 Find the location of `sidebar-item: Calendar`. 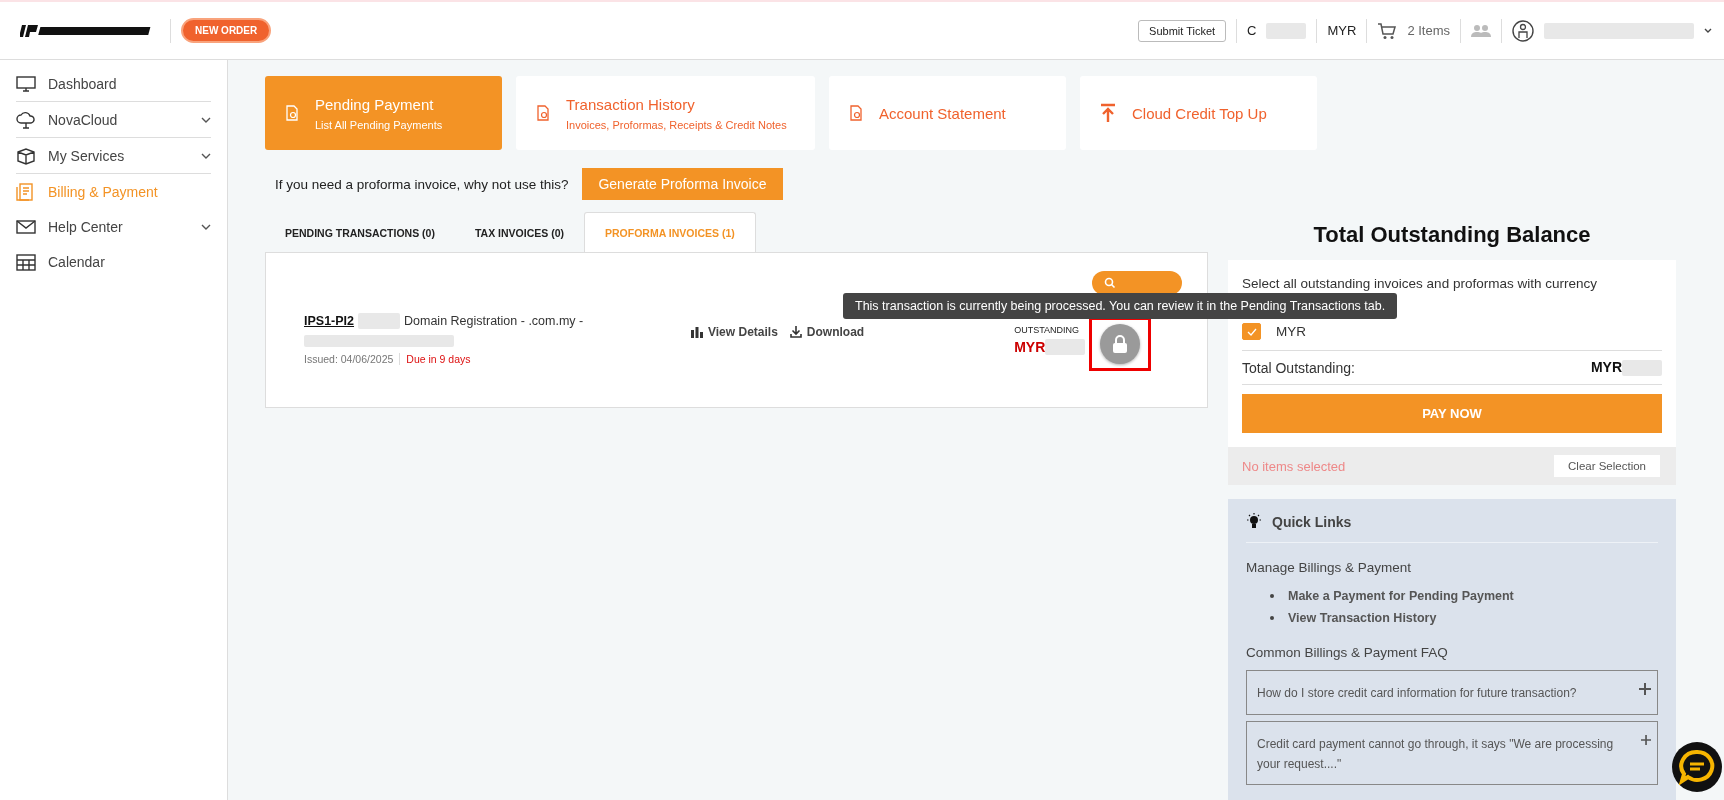

sidebar-item: Calendar is located at coordinates (113, 261).